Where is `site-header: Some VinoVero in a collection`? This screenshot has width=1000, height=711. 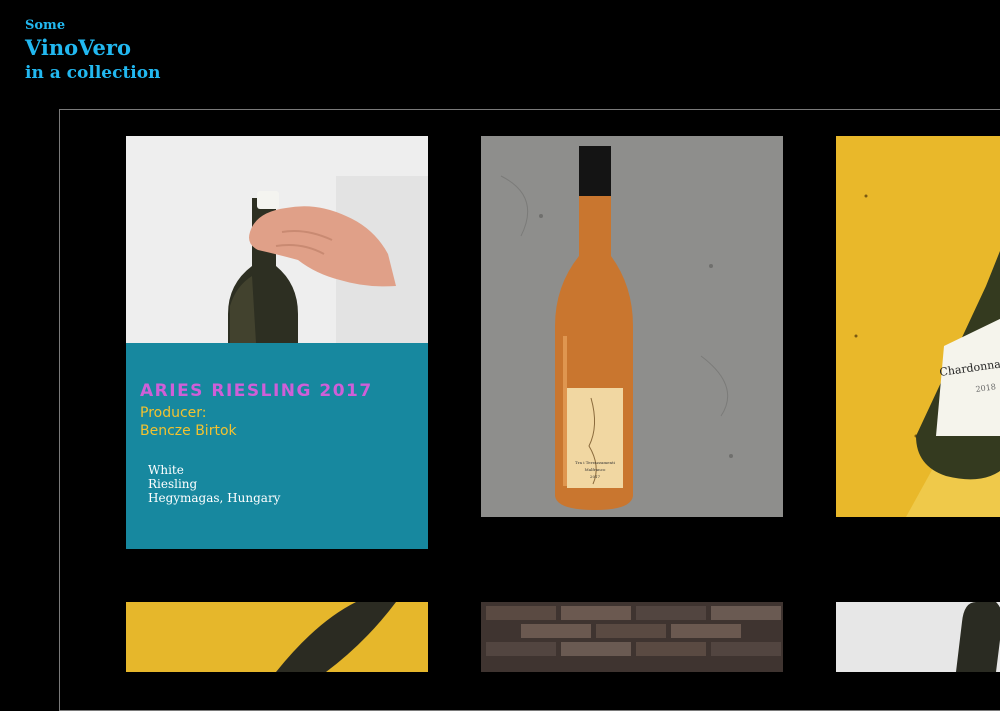
site-header: Some VinoVero in a collection is located at coordinates (92, 51).